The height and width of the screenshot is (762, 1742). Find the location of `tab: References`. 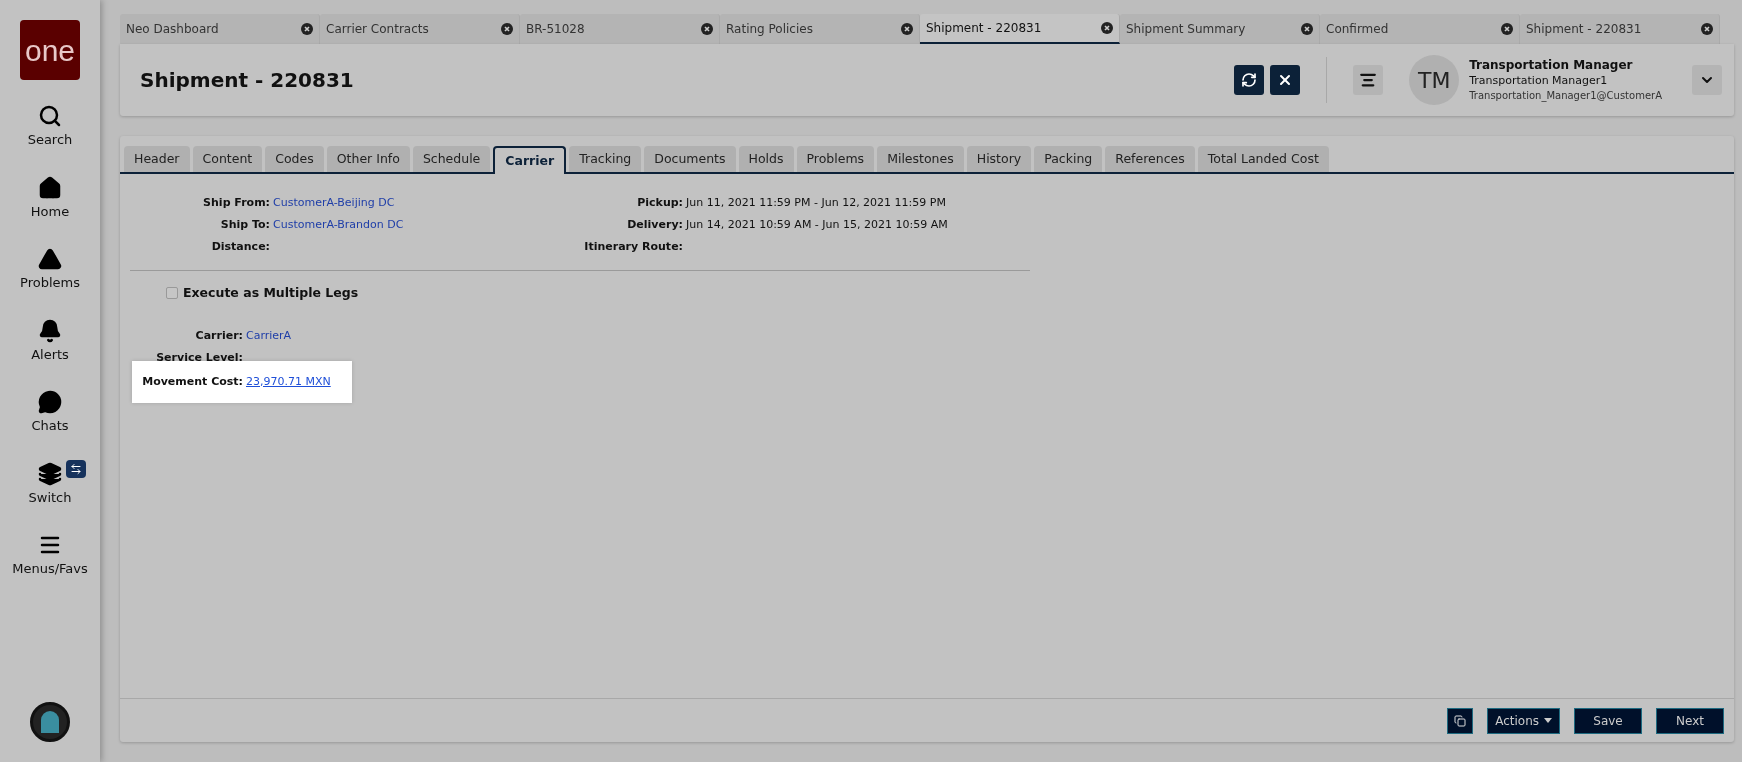

tab: References is located at coordinates (1150, 159).